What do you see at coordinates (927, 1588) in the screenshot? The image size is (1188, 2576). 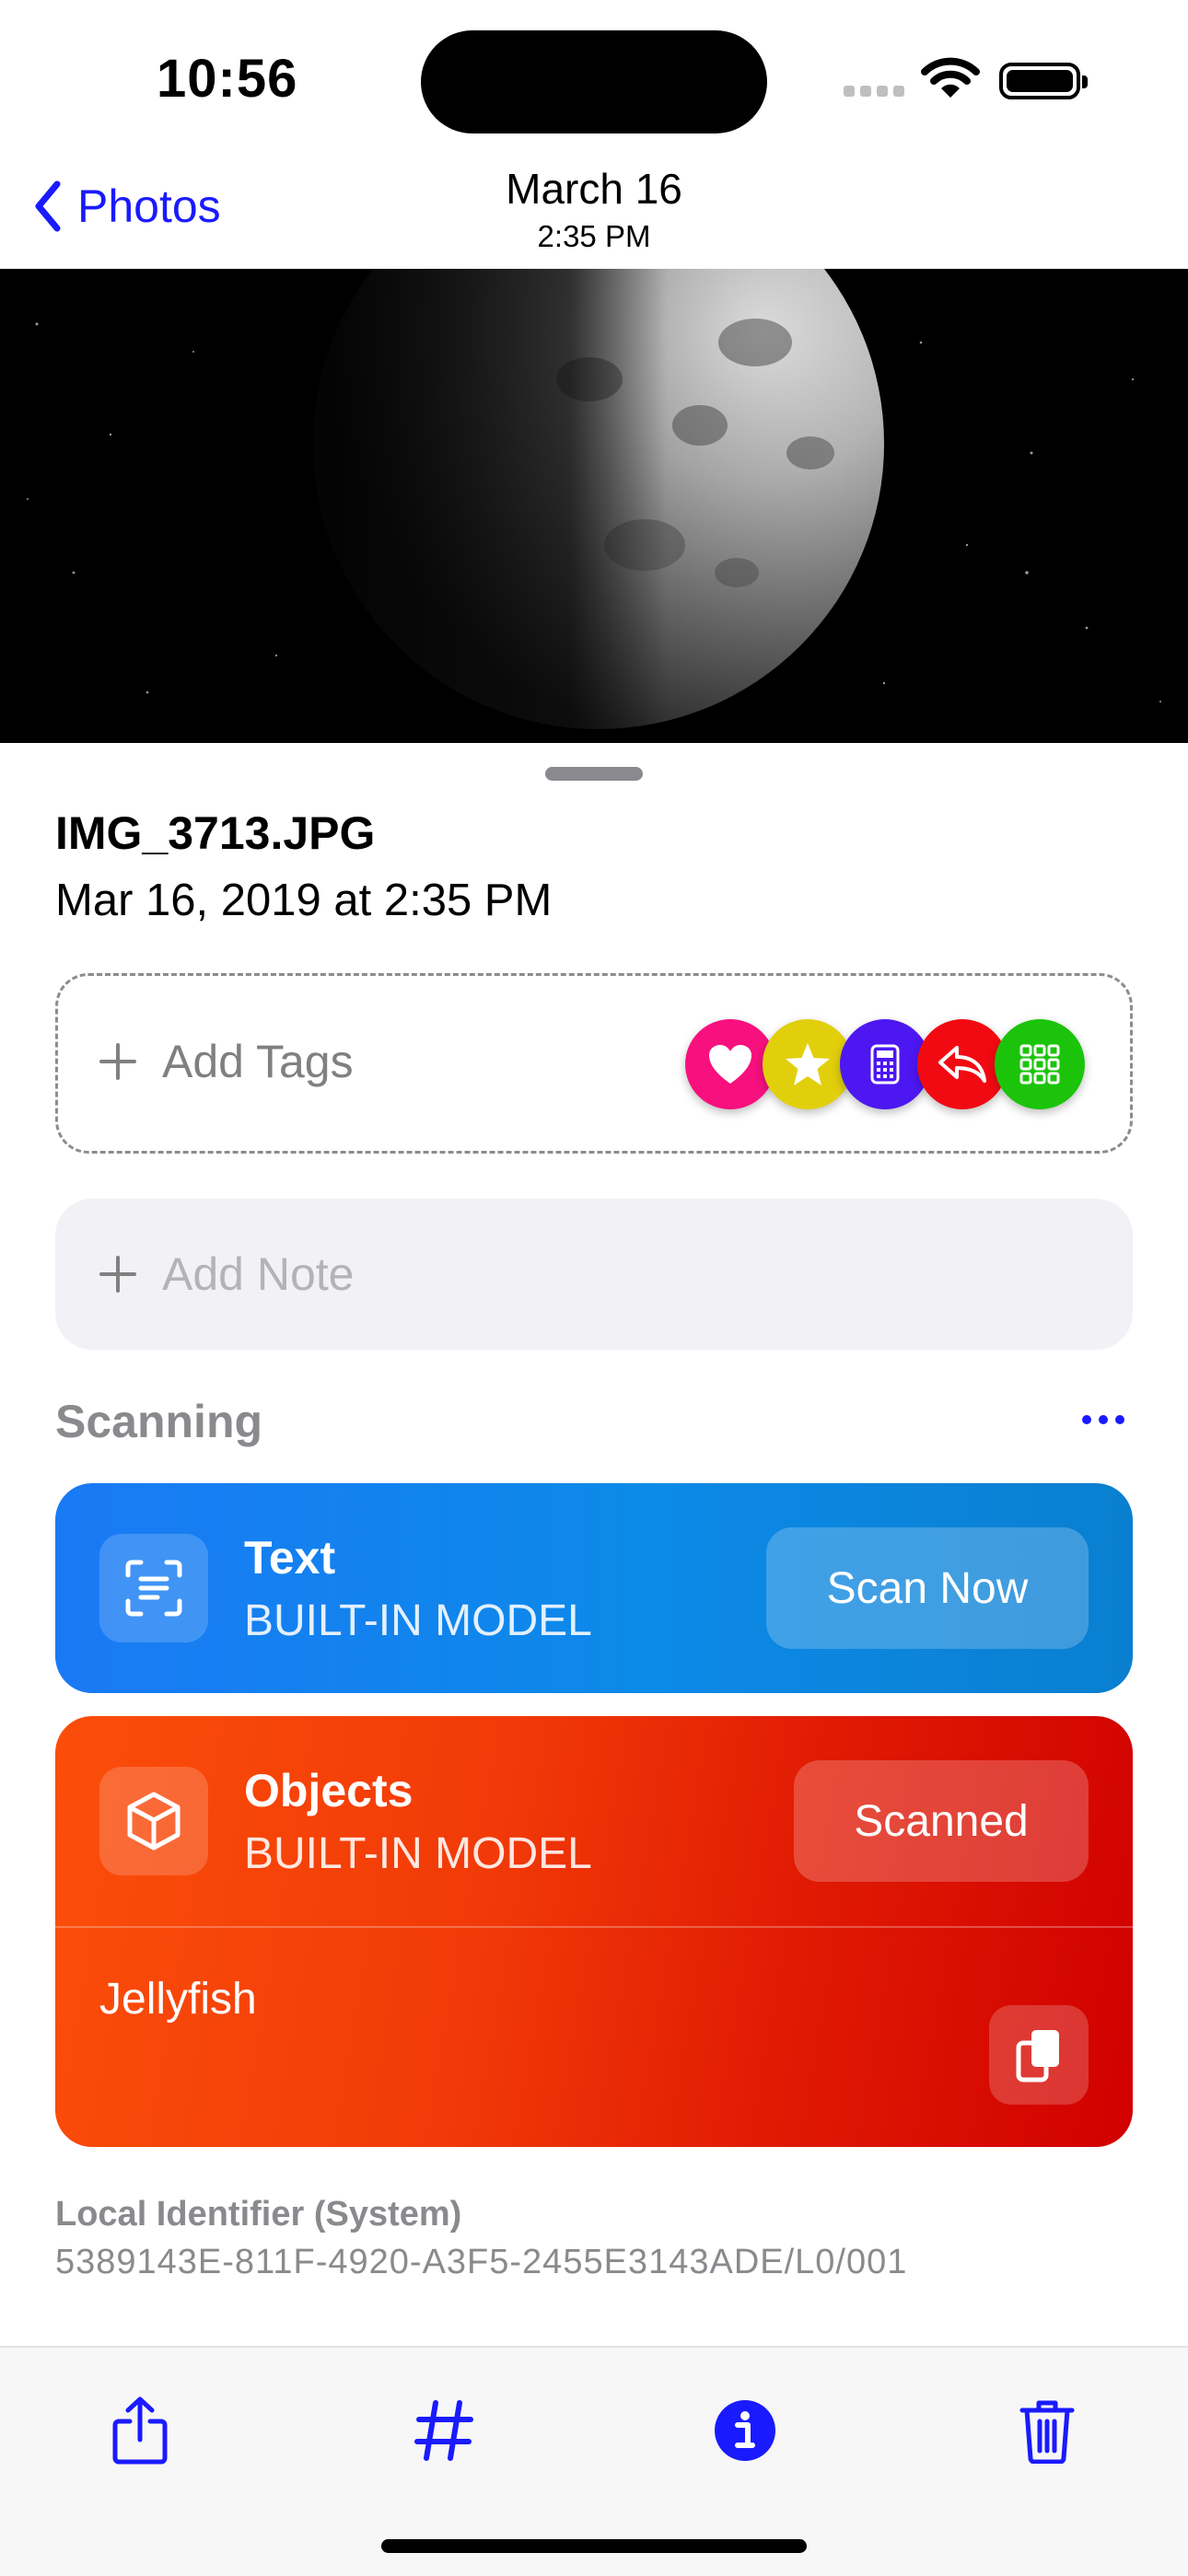 I see `scan-now-button: Scan Now` at bounding box center [927, 1588].